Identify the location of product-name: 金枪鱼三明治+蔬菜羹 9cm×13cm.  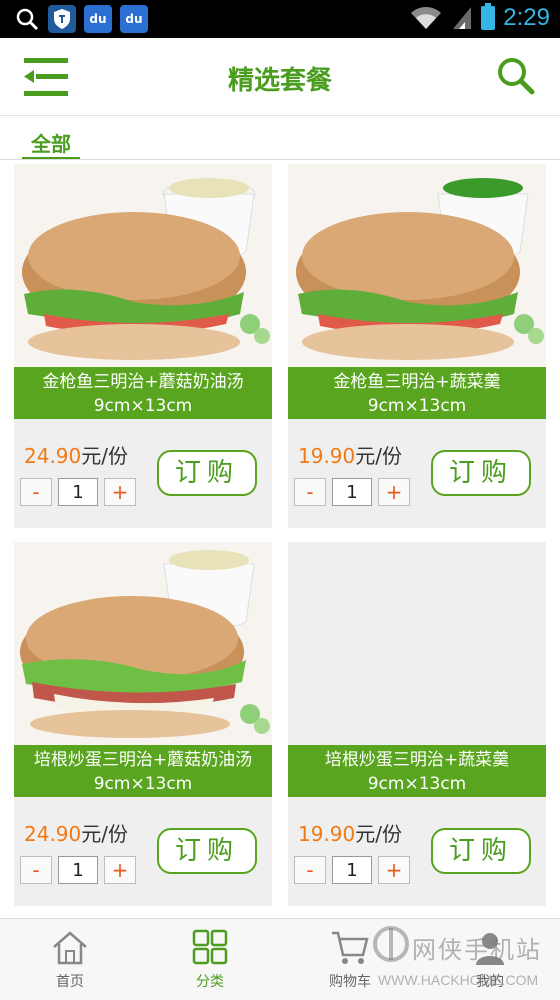
(417, 393).